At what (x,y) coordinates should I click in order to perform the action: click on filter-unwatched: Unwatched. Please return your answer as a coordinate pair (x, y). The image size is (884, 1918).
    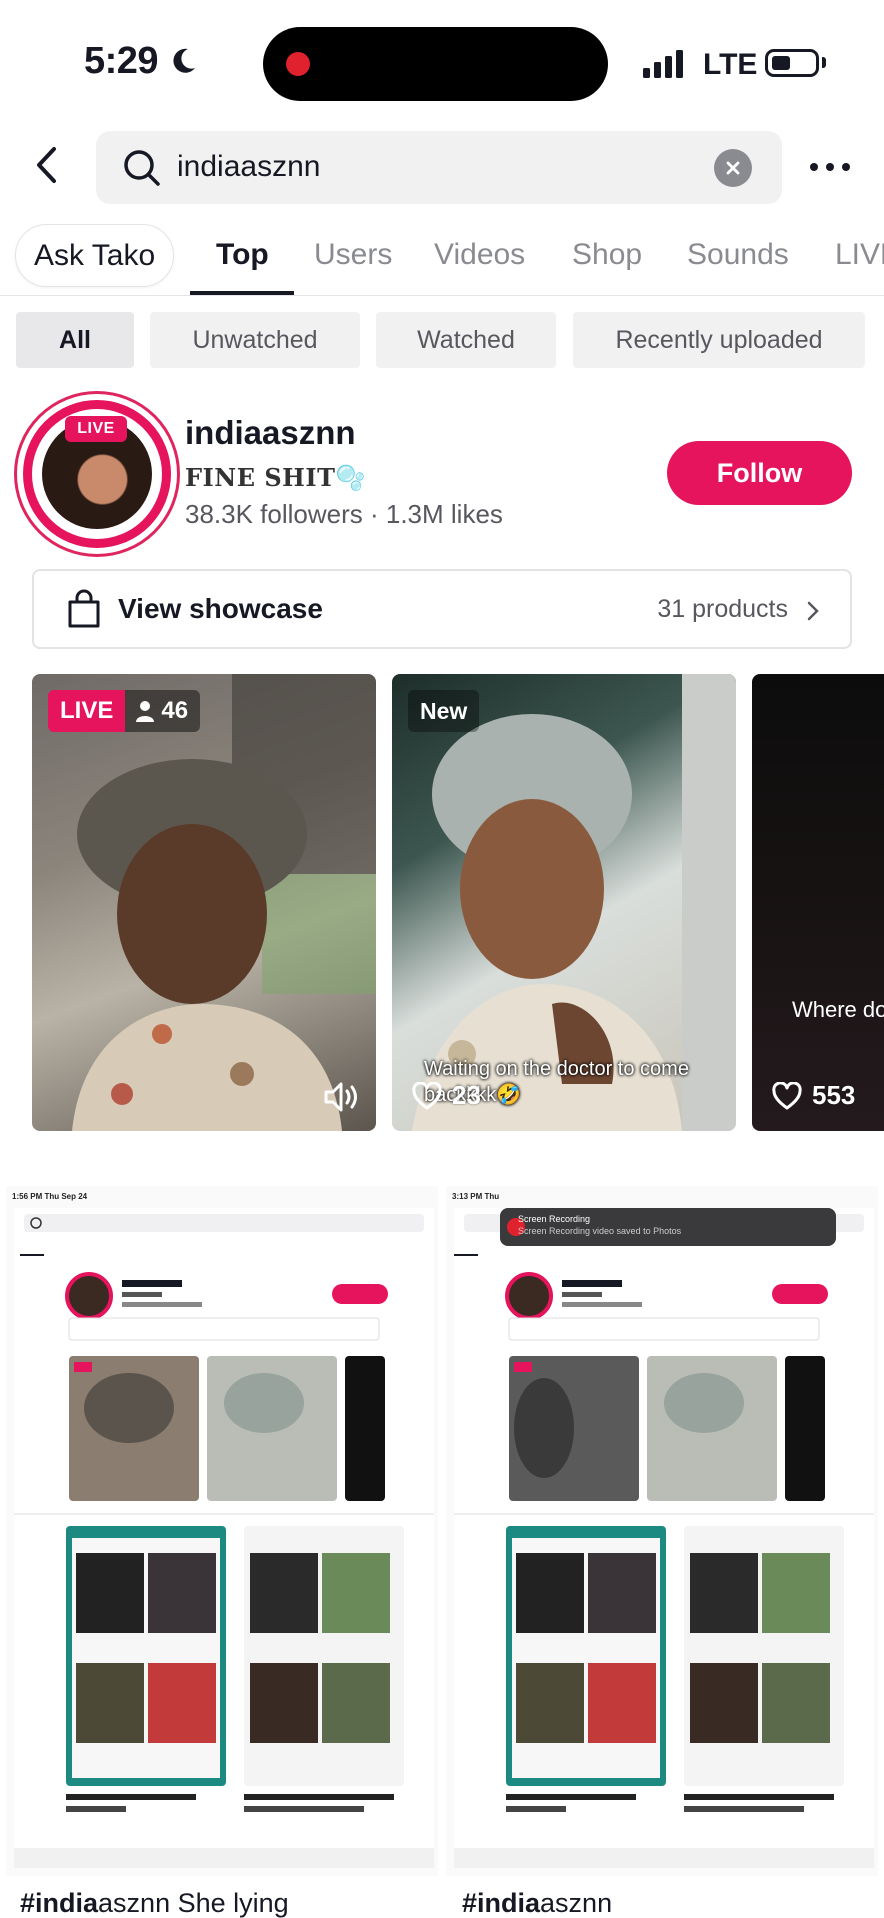
    Looking at the image, I should click on (255, 340).